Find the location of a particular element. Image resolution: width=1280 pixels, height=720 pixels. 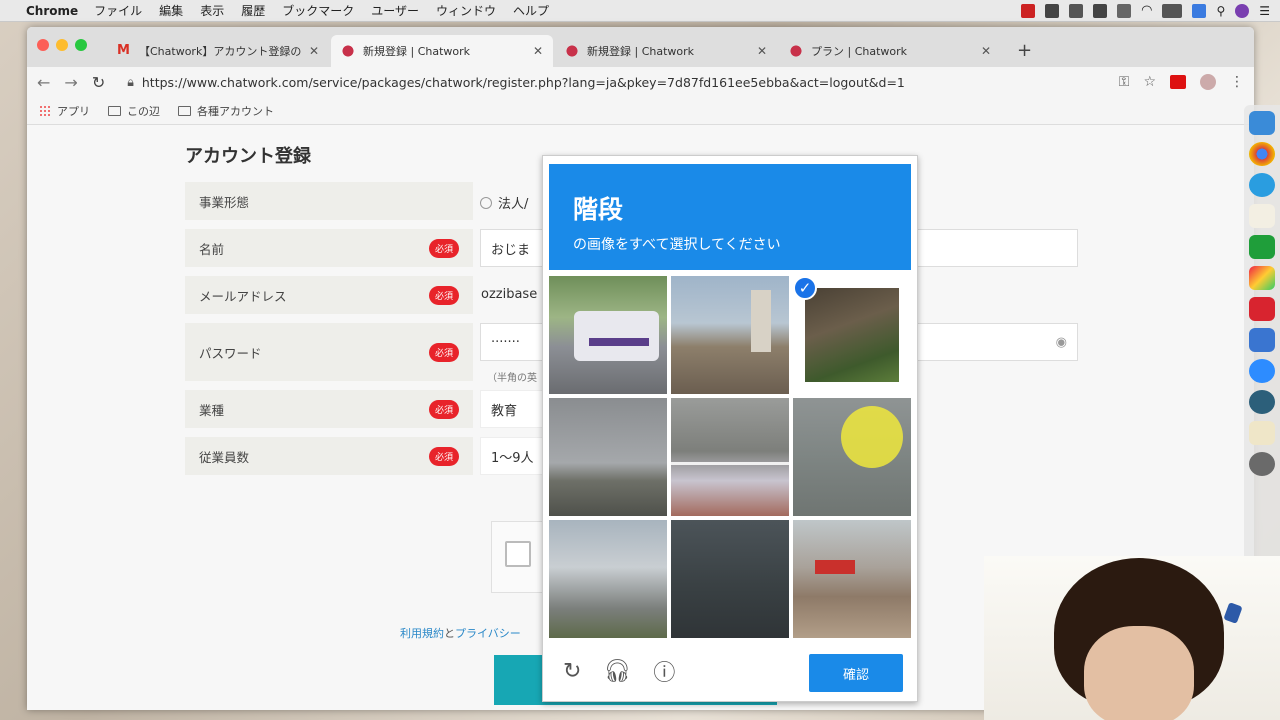

menu-app-name: Chrome is located at coordinates (52, 11).